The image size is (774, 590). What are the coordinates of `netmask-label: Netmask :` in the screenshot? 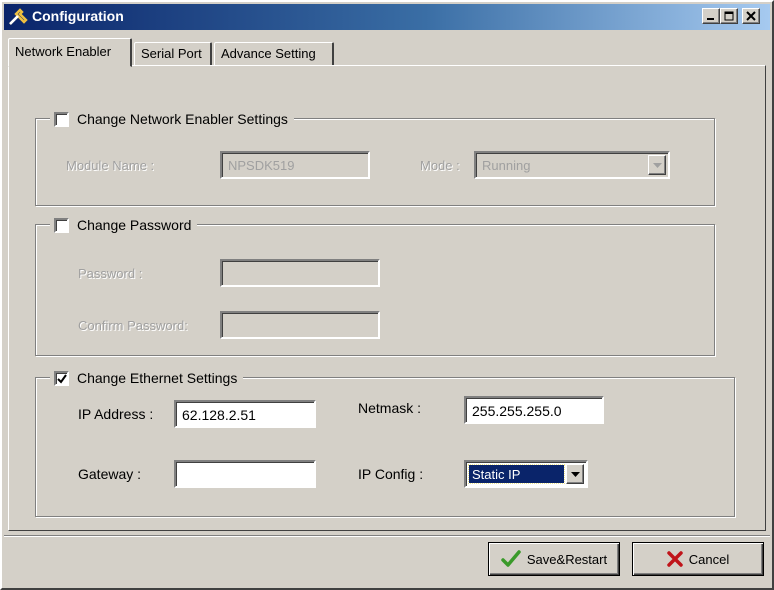 It's located at (390, 408).